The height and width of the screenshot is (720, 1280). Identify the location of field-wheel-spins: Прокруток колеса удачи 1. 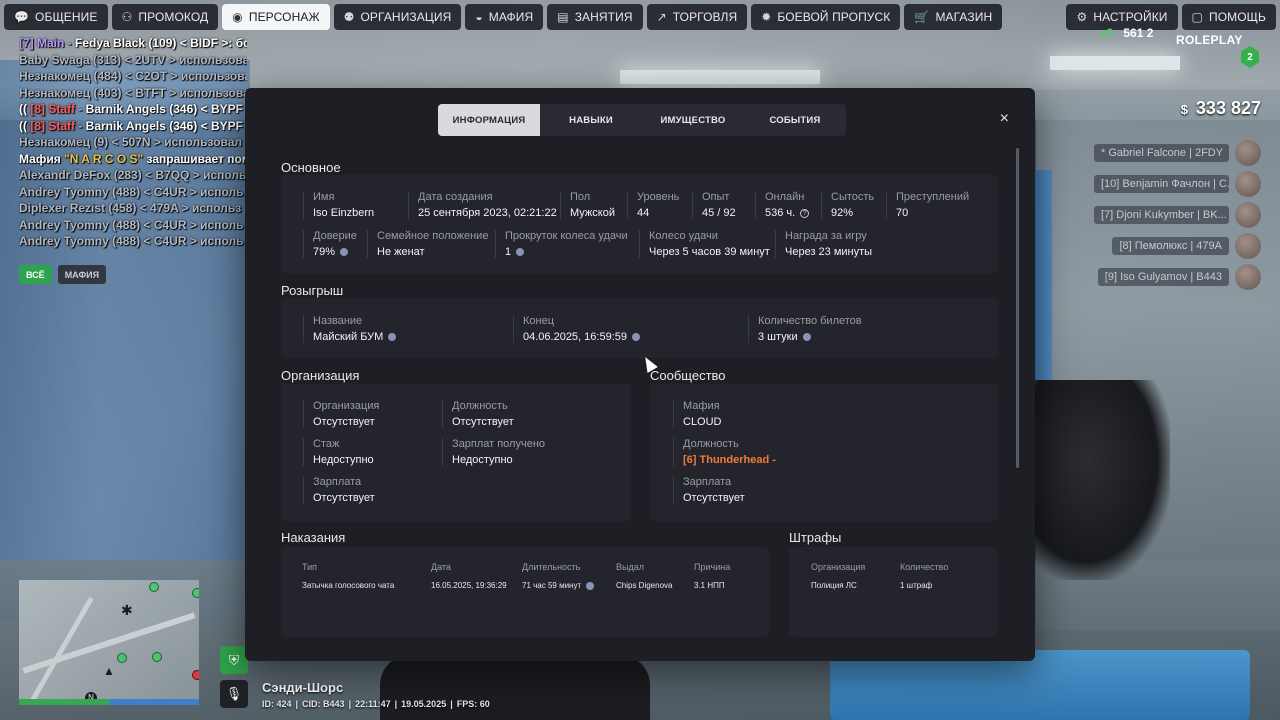
(561, 244).